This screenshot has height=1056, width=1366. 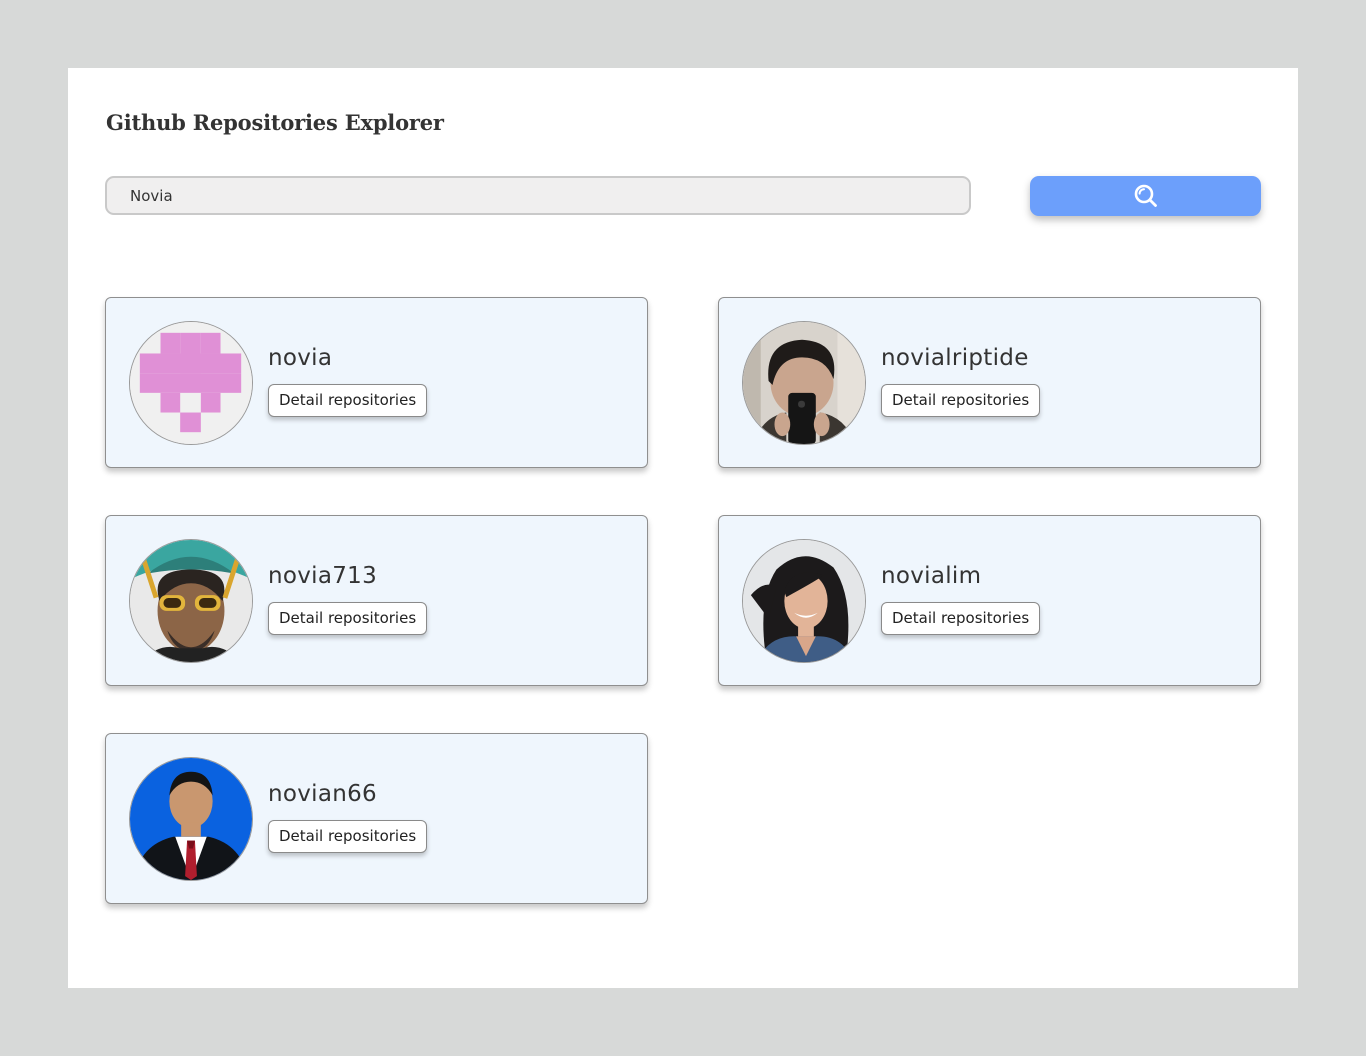 I want to click on portrait-woman-avatar, so click(x=804, y=601).